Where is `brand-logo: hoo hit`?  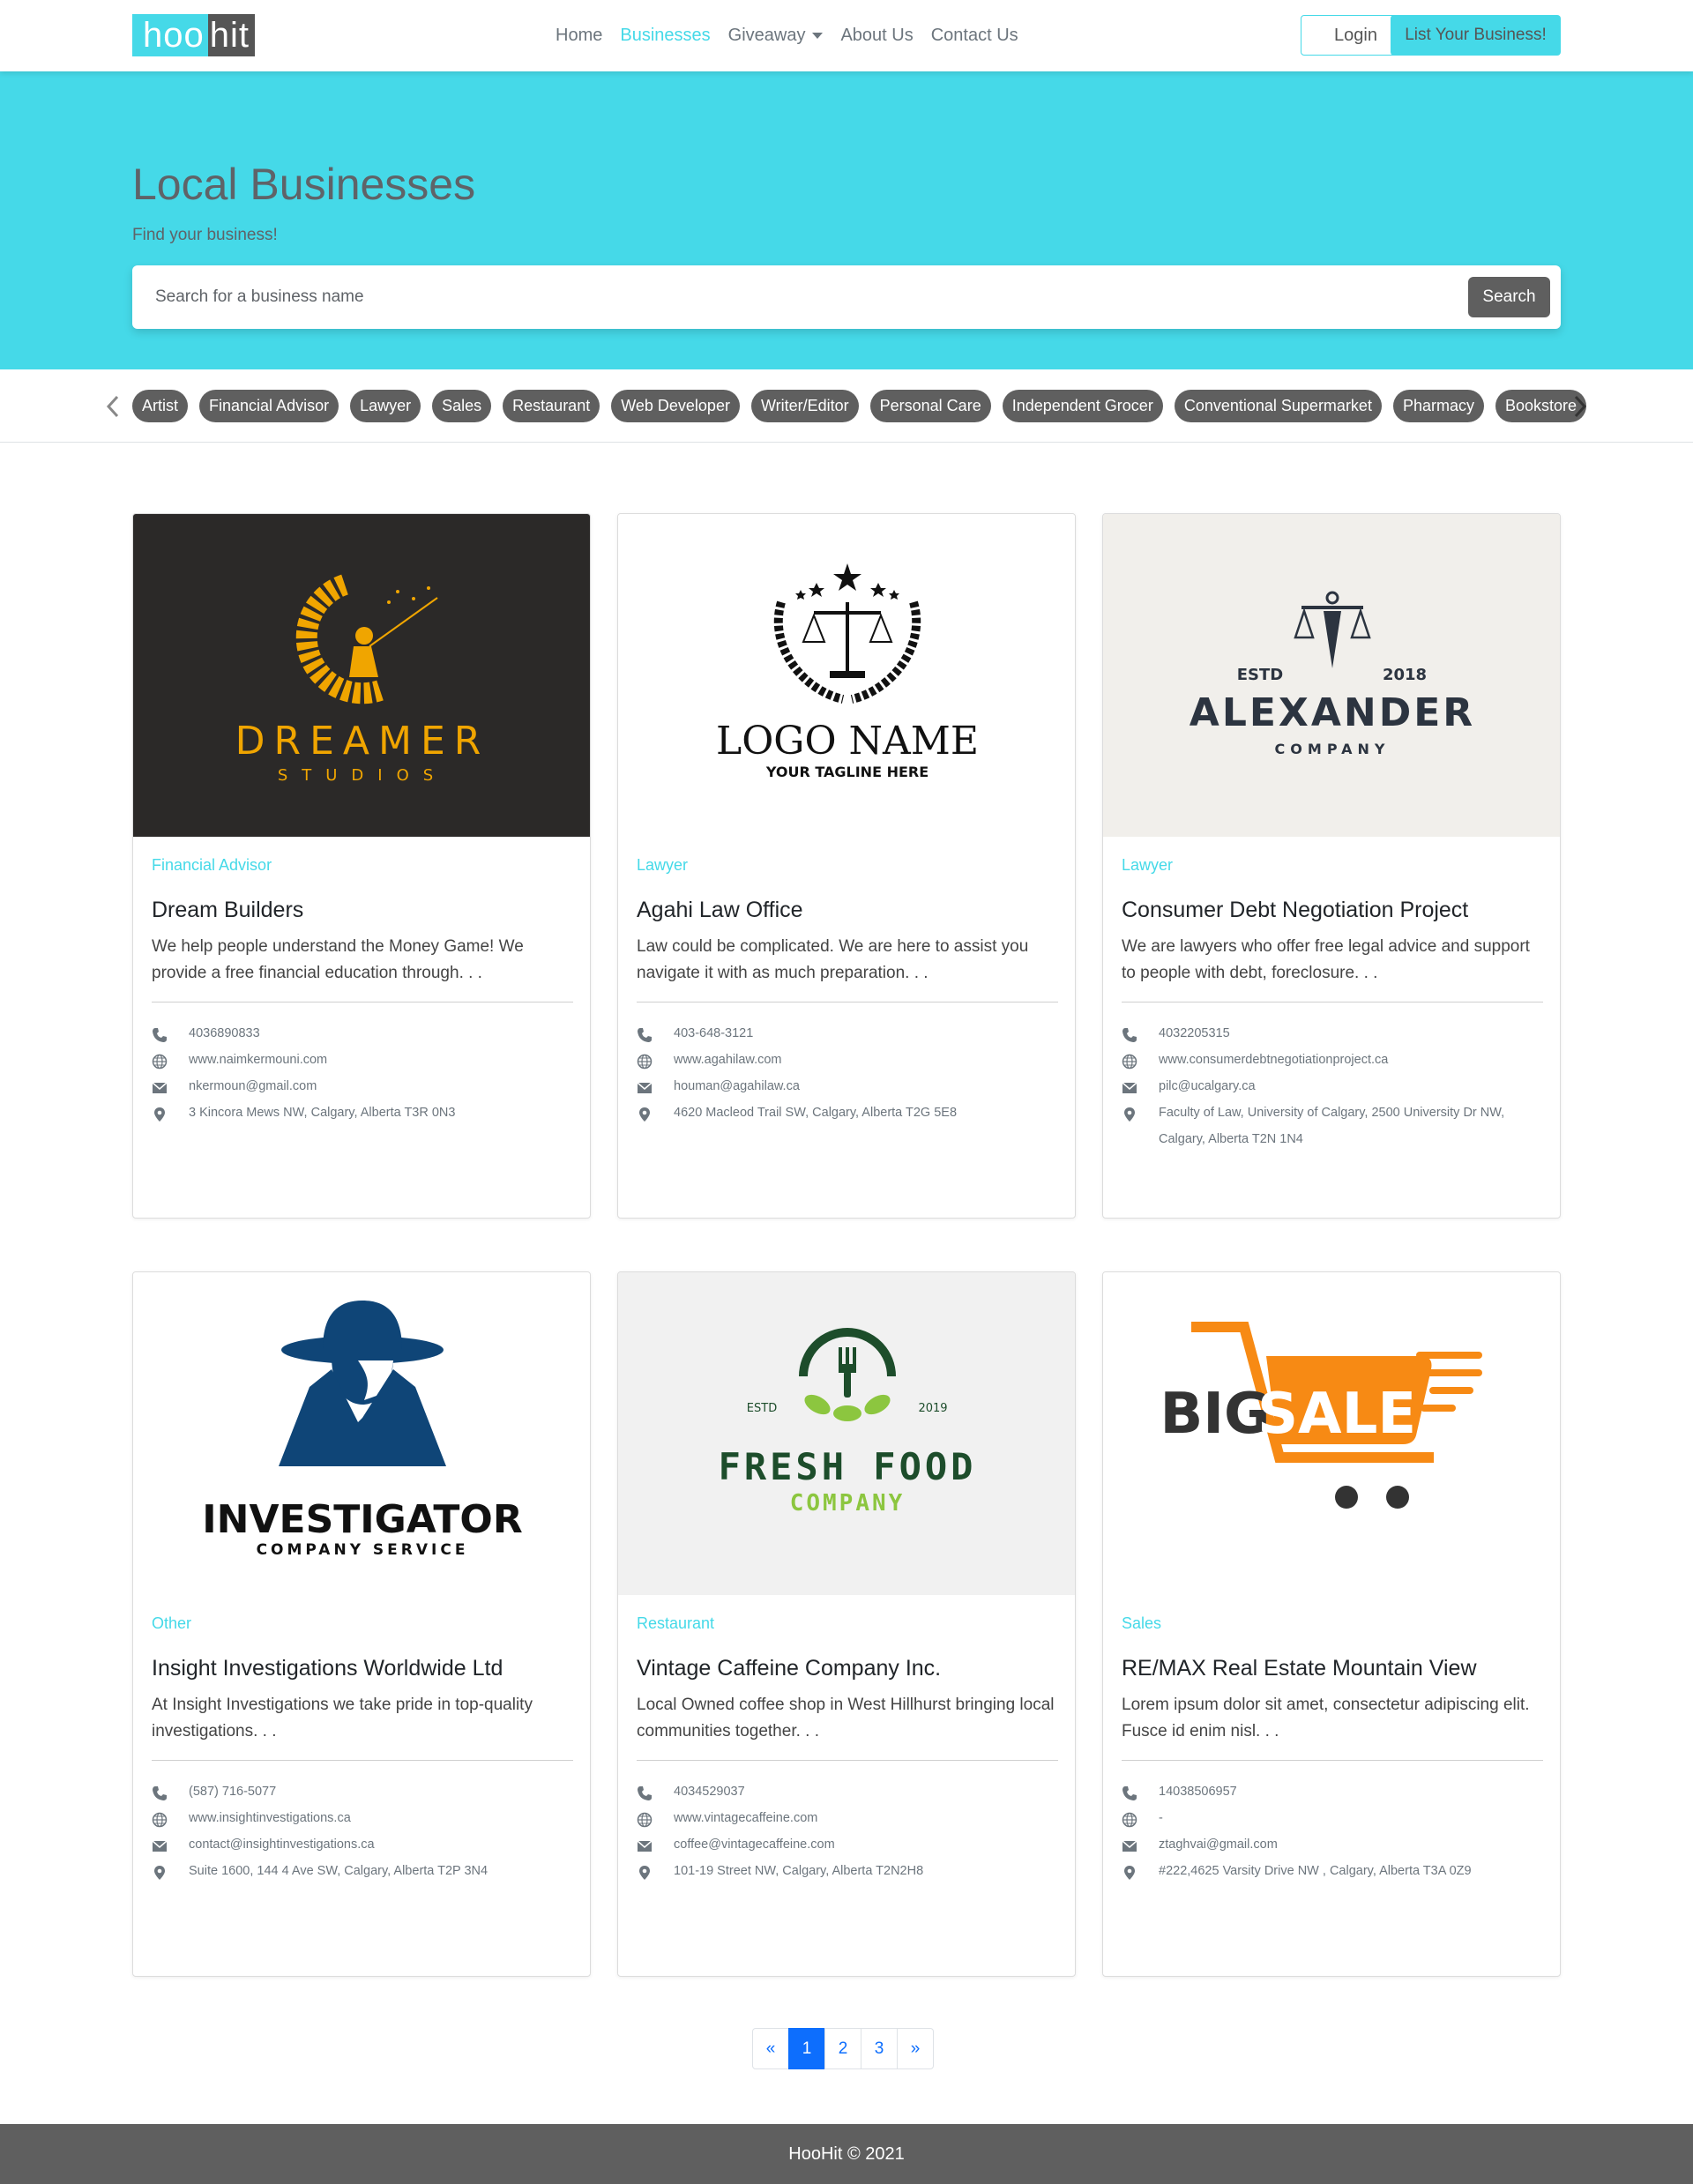
brand-logo: hoo hit is located at coordinates (193, 35).